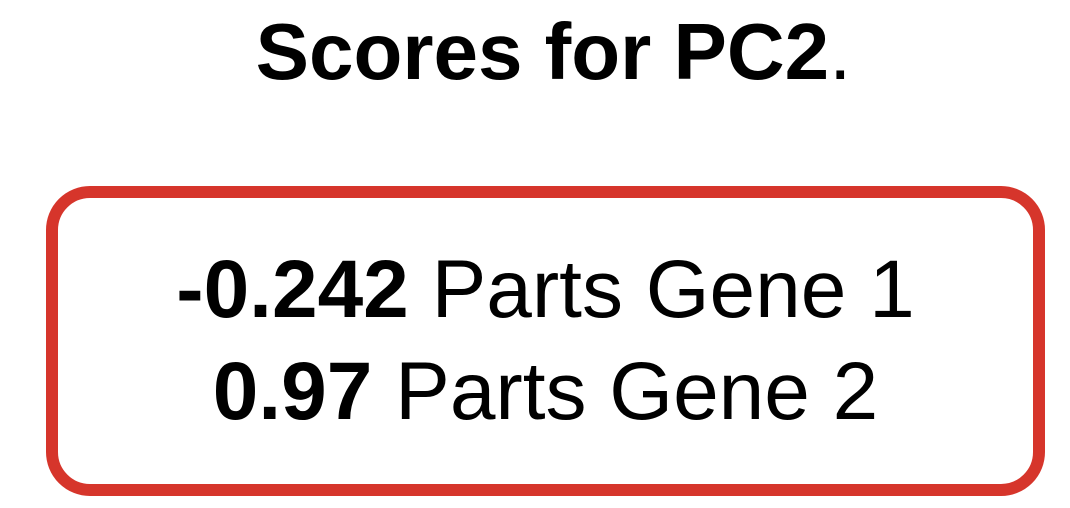 The image size is (1070, 508). Describe the element at coordinates (637, 391) in the screenshot. I see `score-label: Parts Gene 2` at that location.